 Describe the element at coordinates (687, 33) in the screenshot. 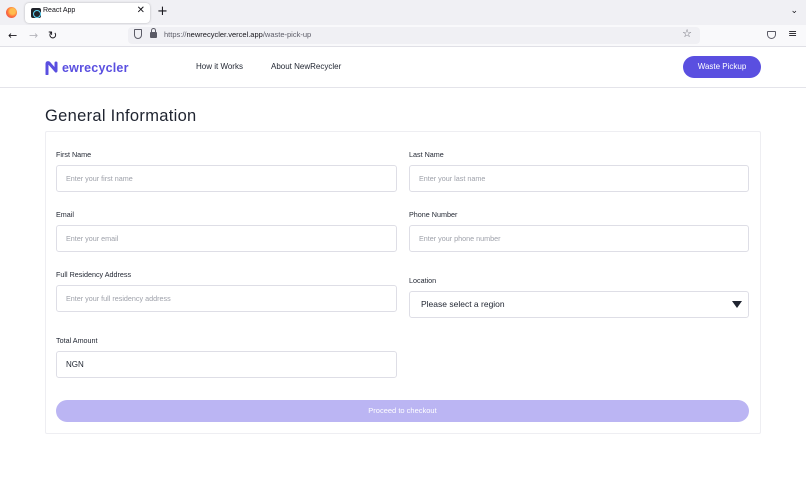

I see `bookmark-star-icon: ☆` at that location.